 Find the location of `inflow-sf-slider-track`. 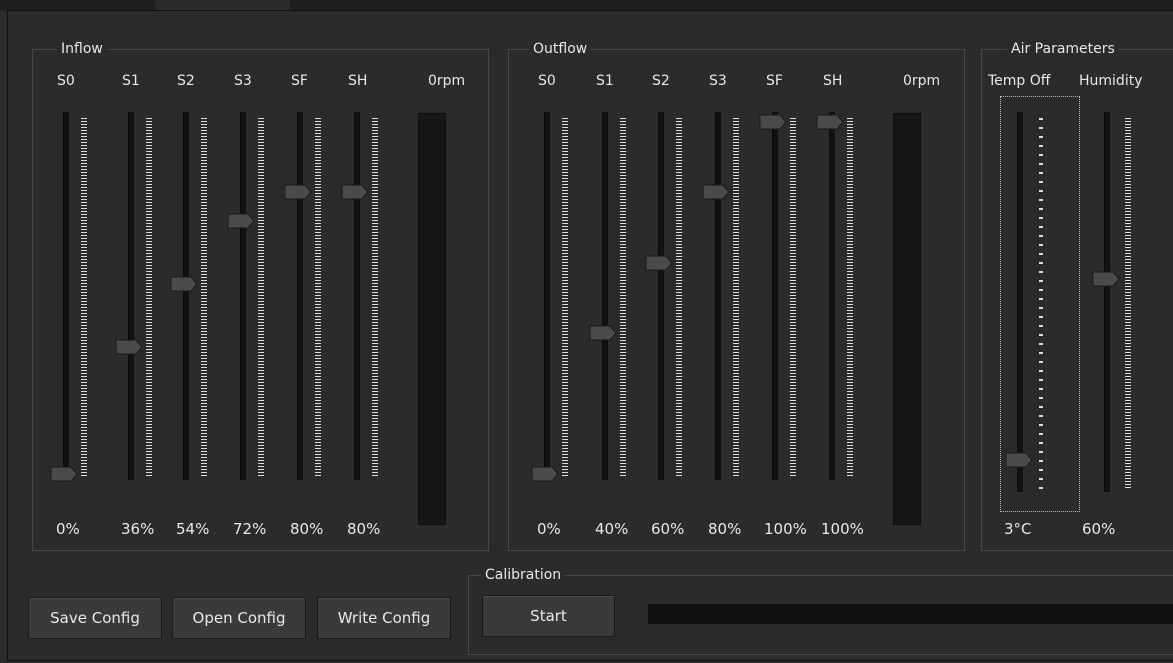

inflow-sf-slider-track is located at coordinates (300, 296).